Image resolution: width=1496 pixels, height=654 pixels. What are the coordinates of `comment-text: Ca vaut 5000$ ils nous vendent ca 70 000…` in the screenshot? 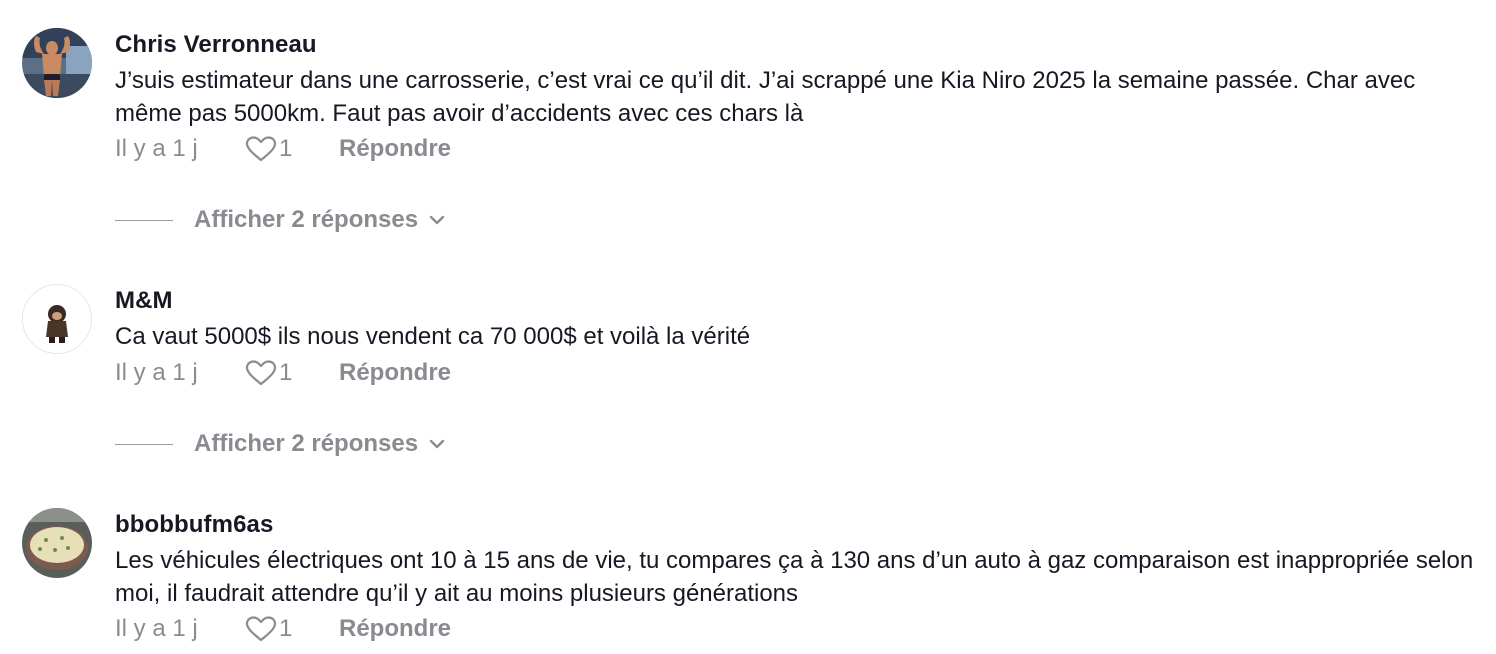 It's located at (433, 336).